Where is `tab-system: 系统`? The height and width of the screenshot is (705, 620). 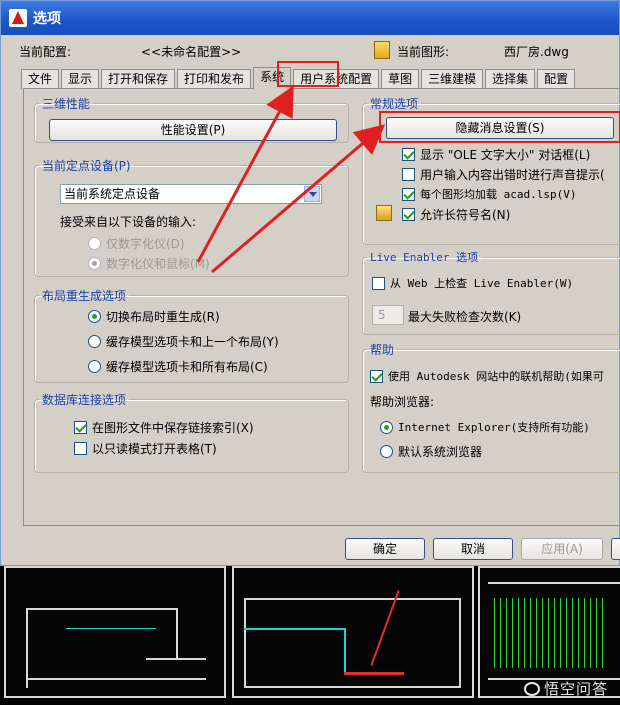
tab-system: 系统 is located at coordinates (272, 78).